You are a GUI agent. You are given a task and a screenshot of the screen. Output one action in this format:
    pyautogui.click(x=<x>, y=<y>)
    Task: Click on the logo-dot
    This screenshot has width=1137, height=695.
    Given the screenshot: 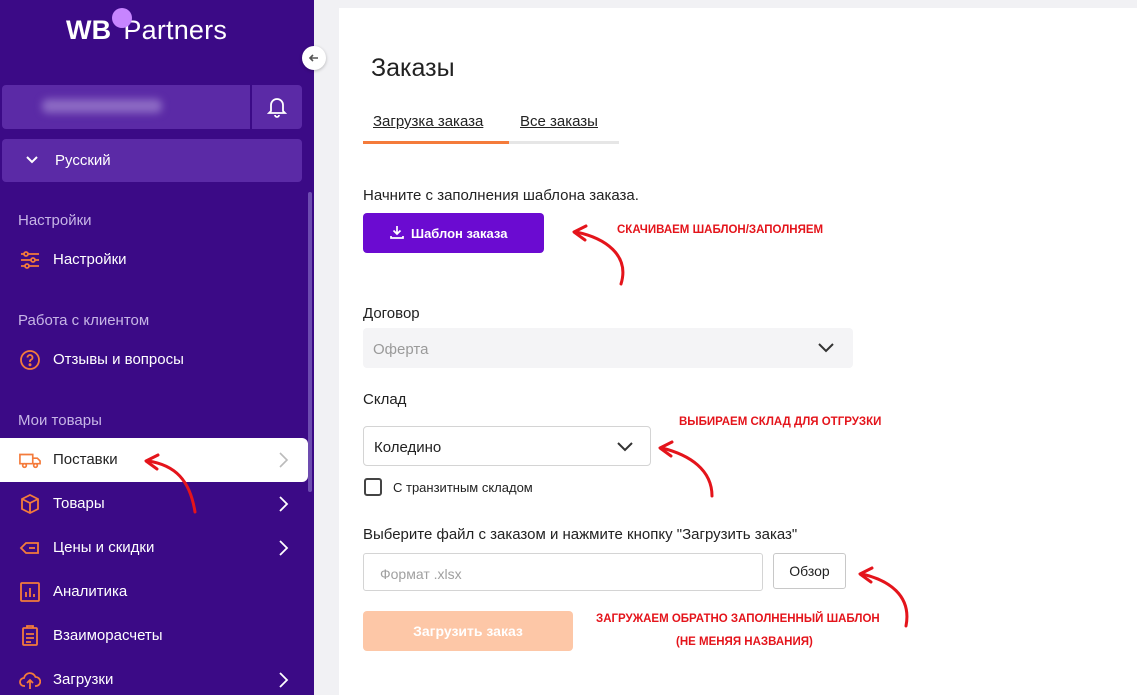 What is the action you would take?
    pyautogui.click(x=122, y=18)
    